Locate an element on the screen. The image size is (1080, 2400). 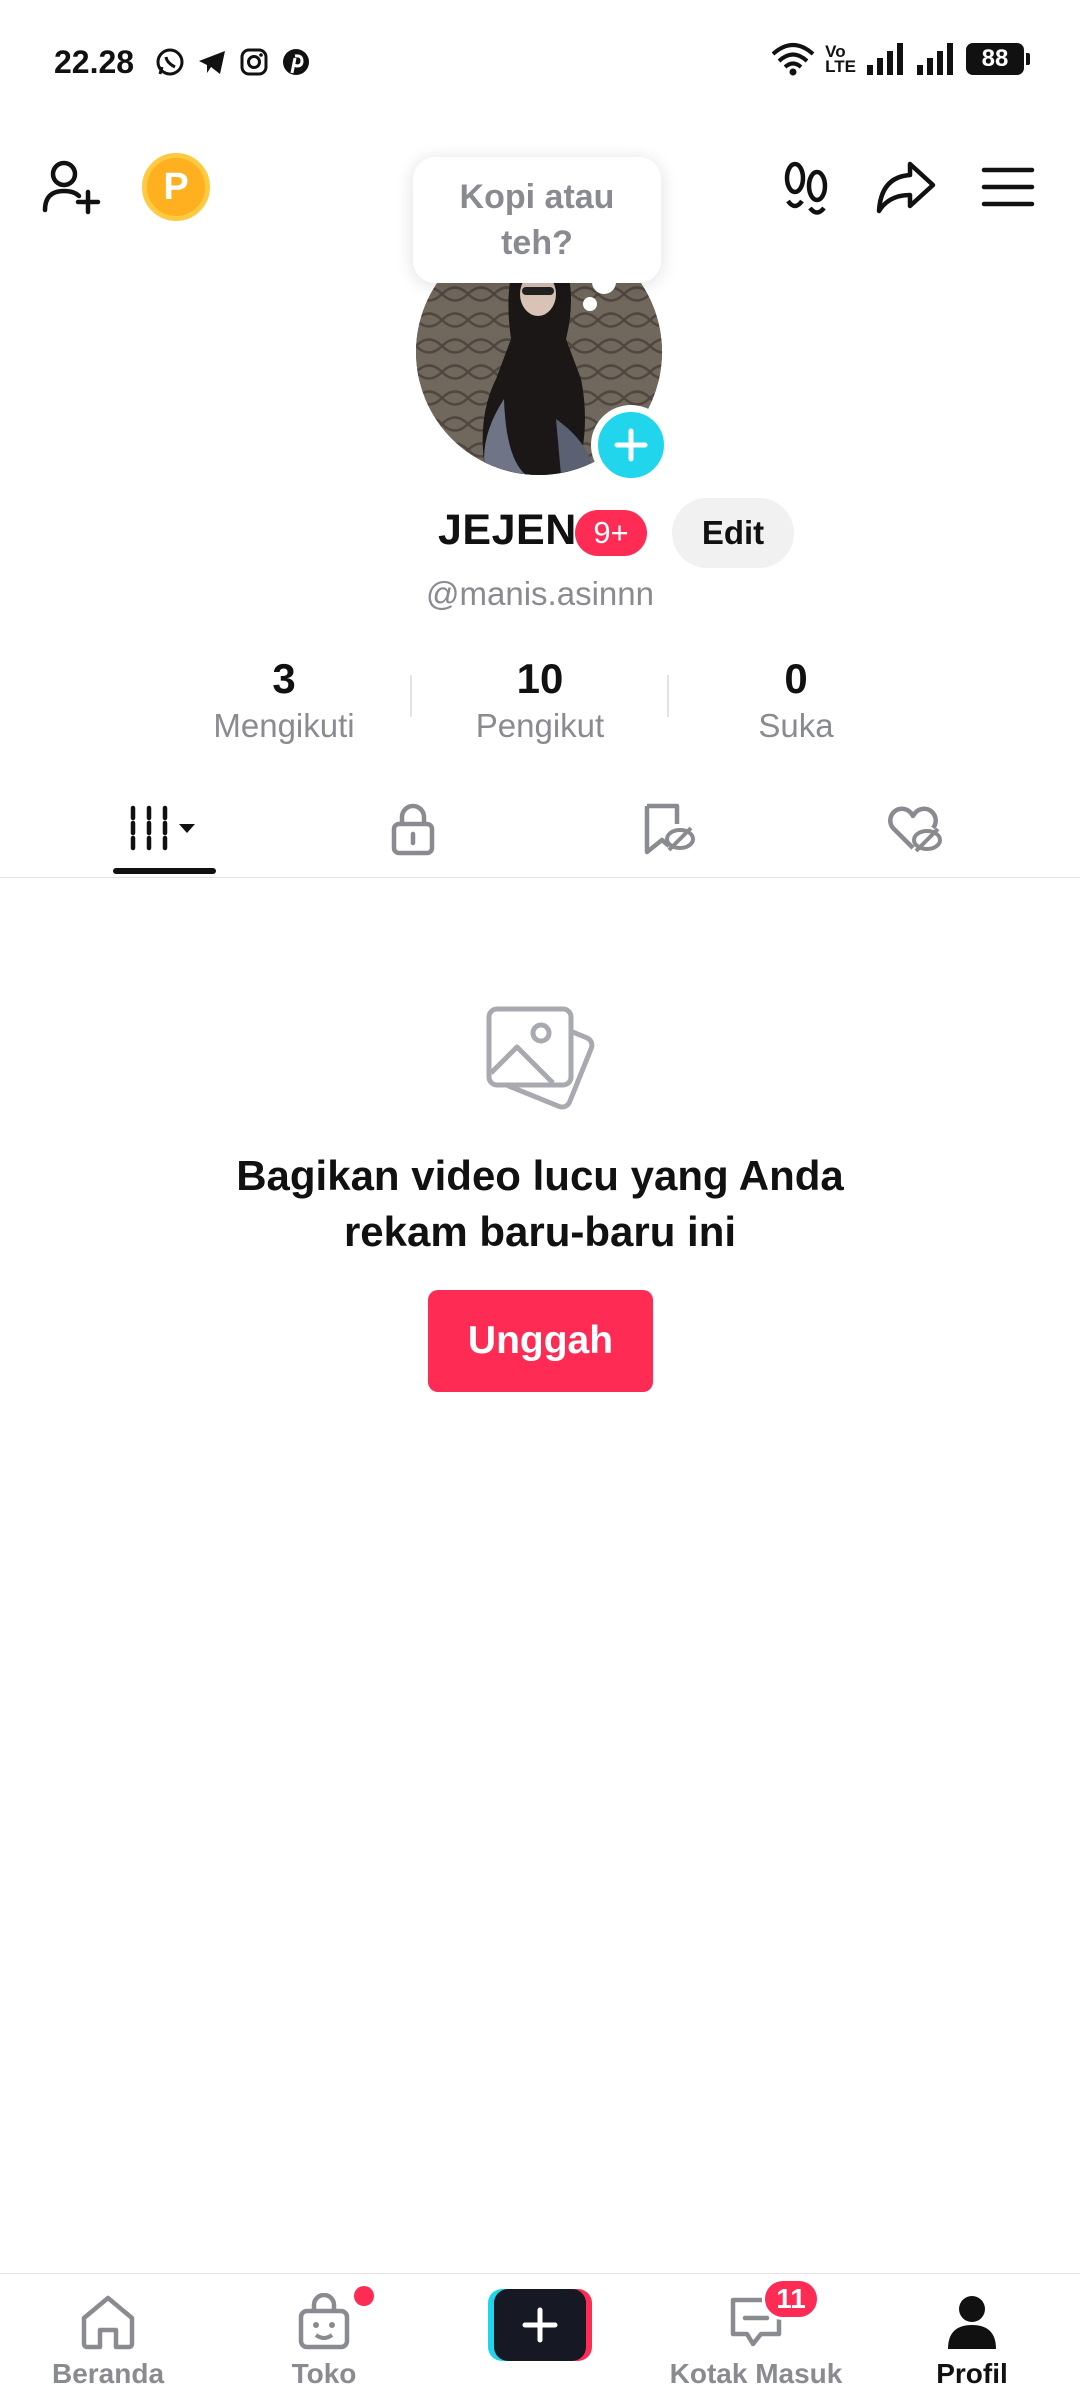
shop-notification-dot is located at coordinates (364, 2296).